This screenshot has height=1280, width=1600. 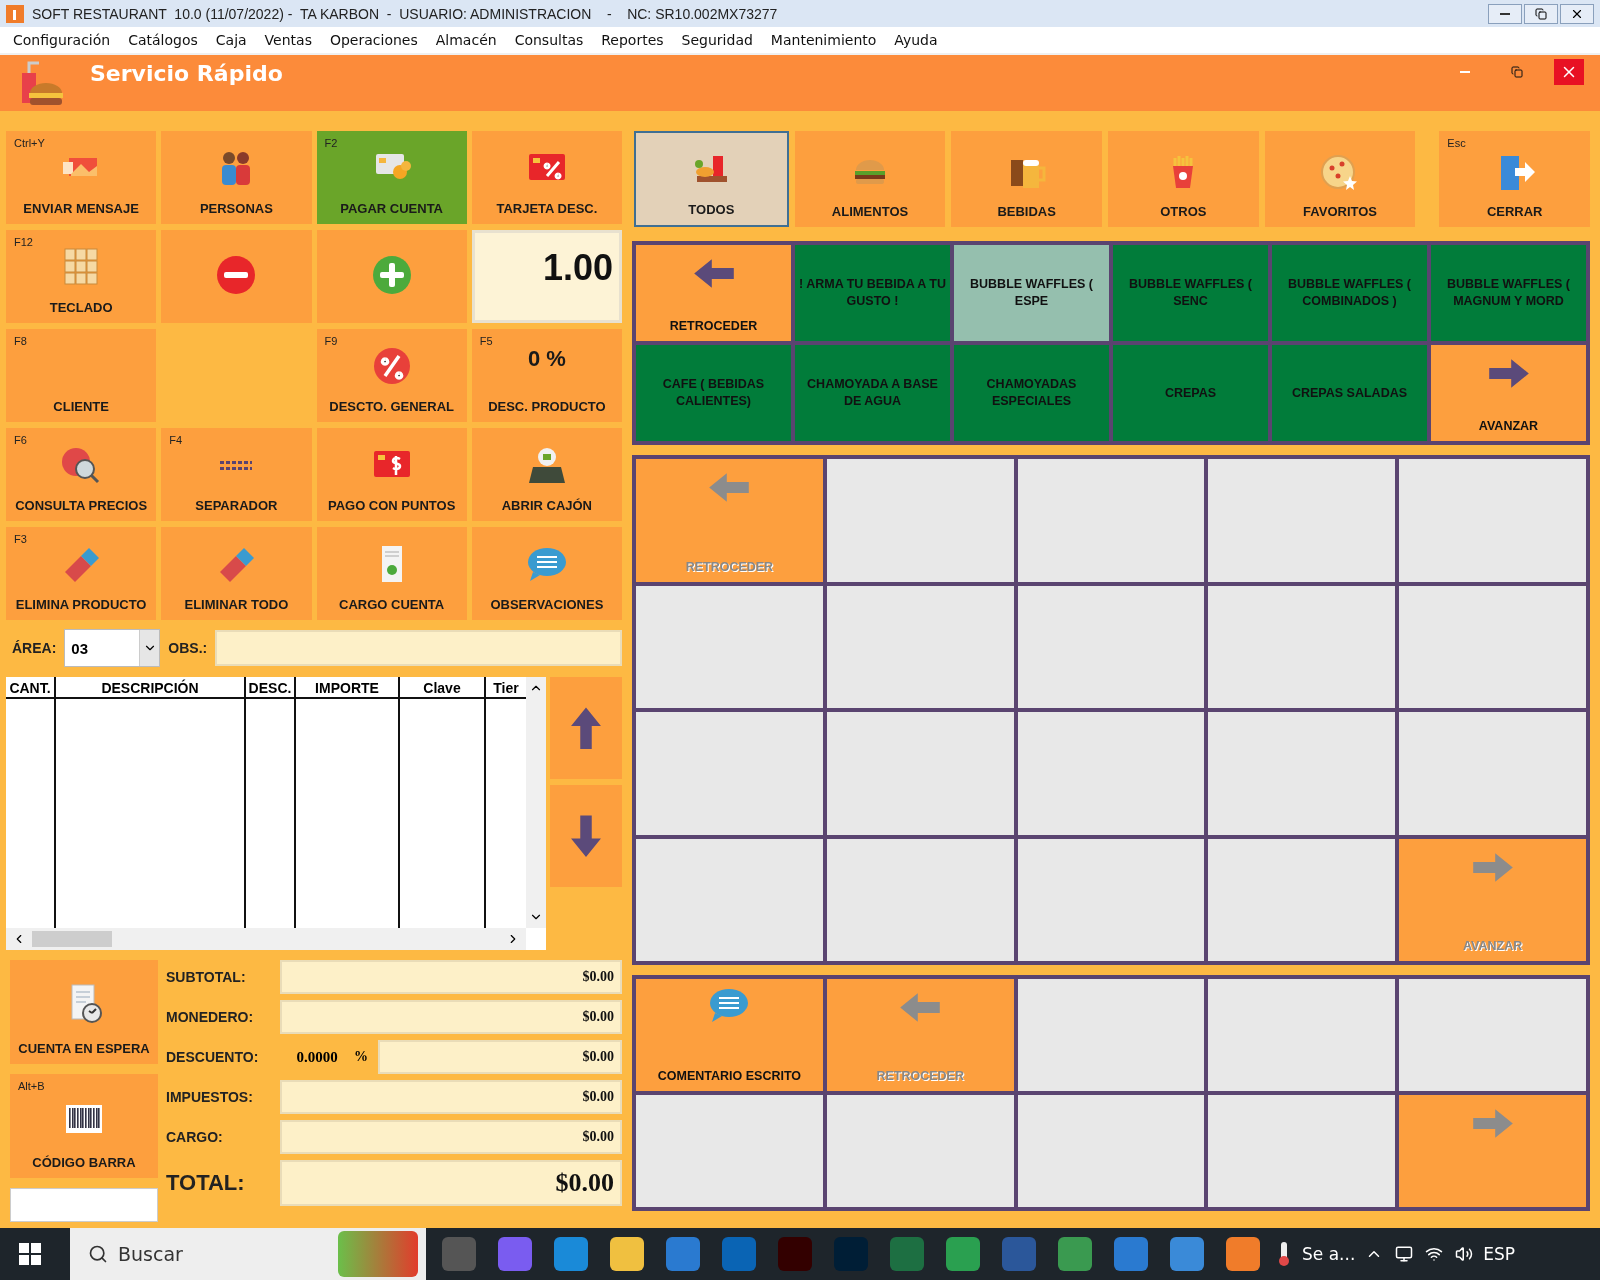 I want to click on action-button: ABRIR CAJÓN, so click(x=546, y=474).